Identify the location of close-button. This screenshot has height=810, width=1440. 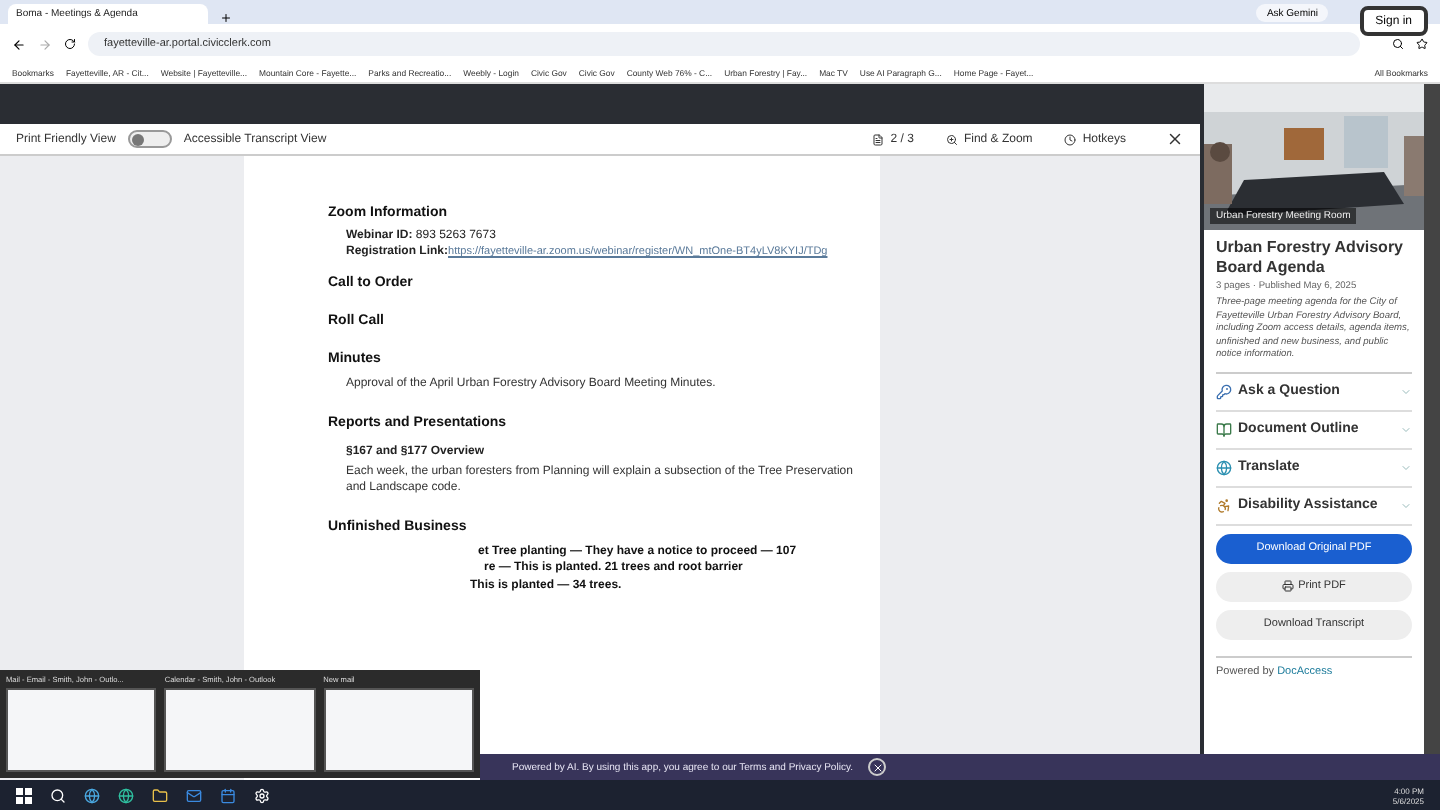
(877, 767).